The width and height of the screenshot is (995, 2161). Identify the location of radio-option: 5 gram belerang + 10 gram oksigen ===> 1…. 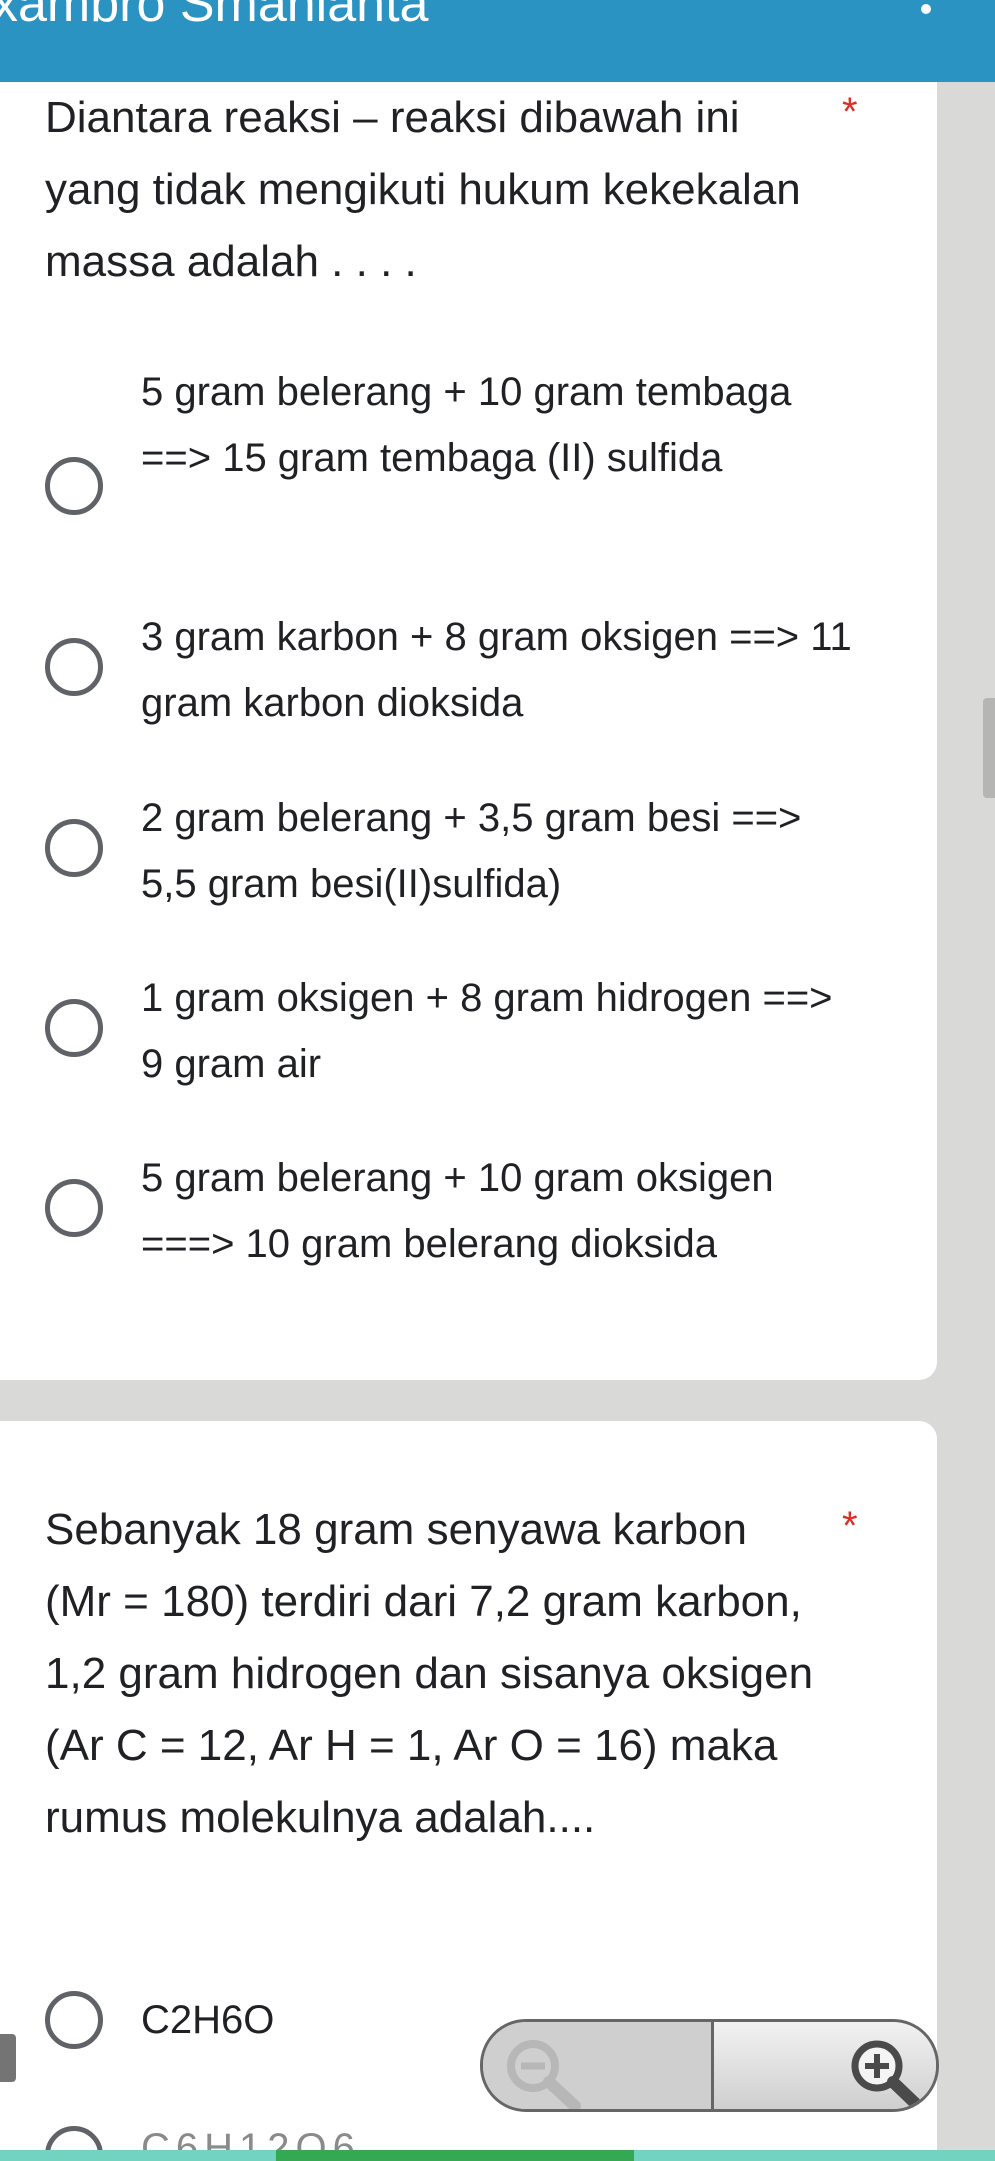
(468, 1215).